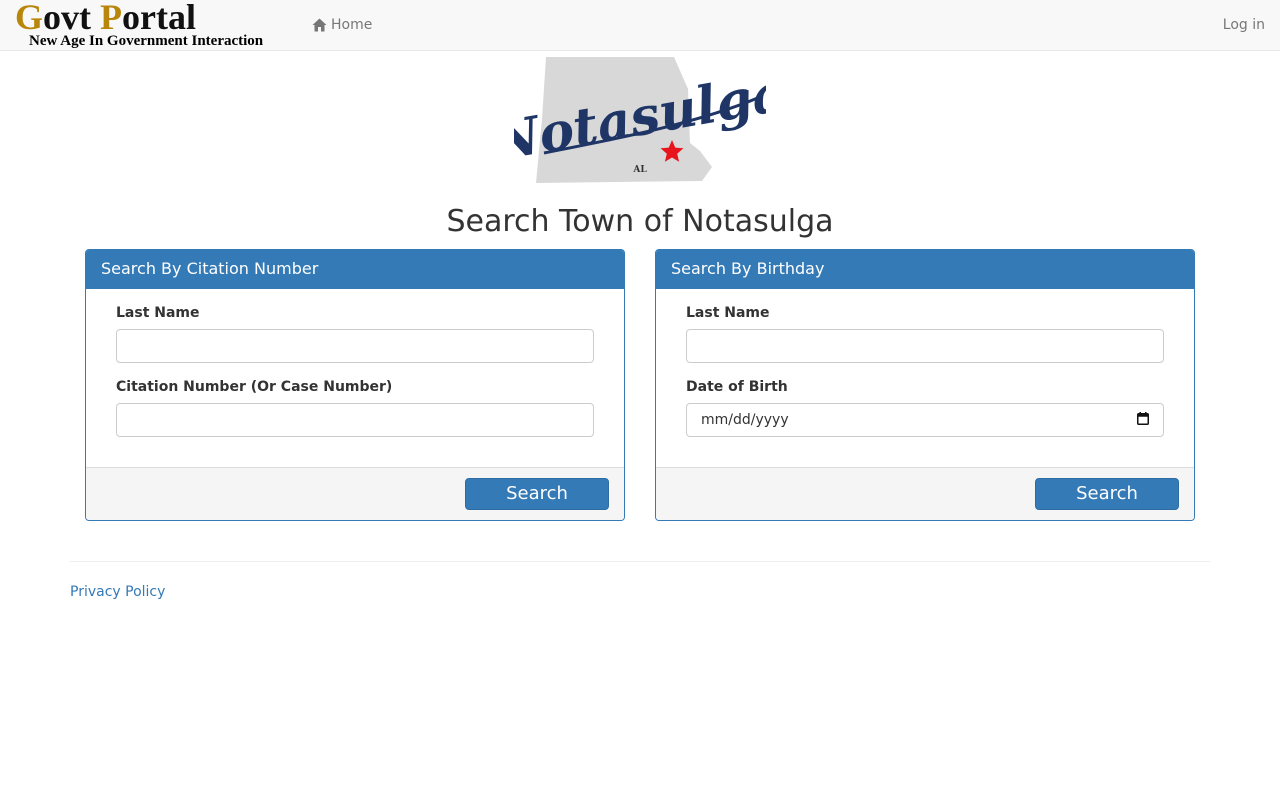 The height and width of the screenshot is (800, 1280). I want to click on login-link: Log in, so click(1244, 25).